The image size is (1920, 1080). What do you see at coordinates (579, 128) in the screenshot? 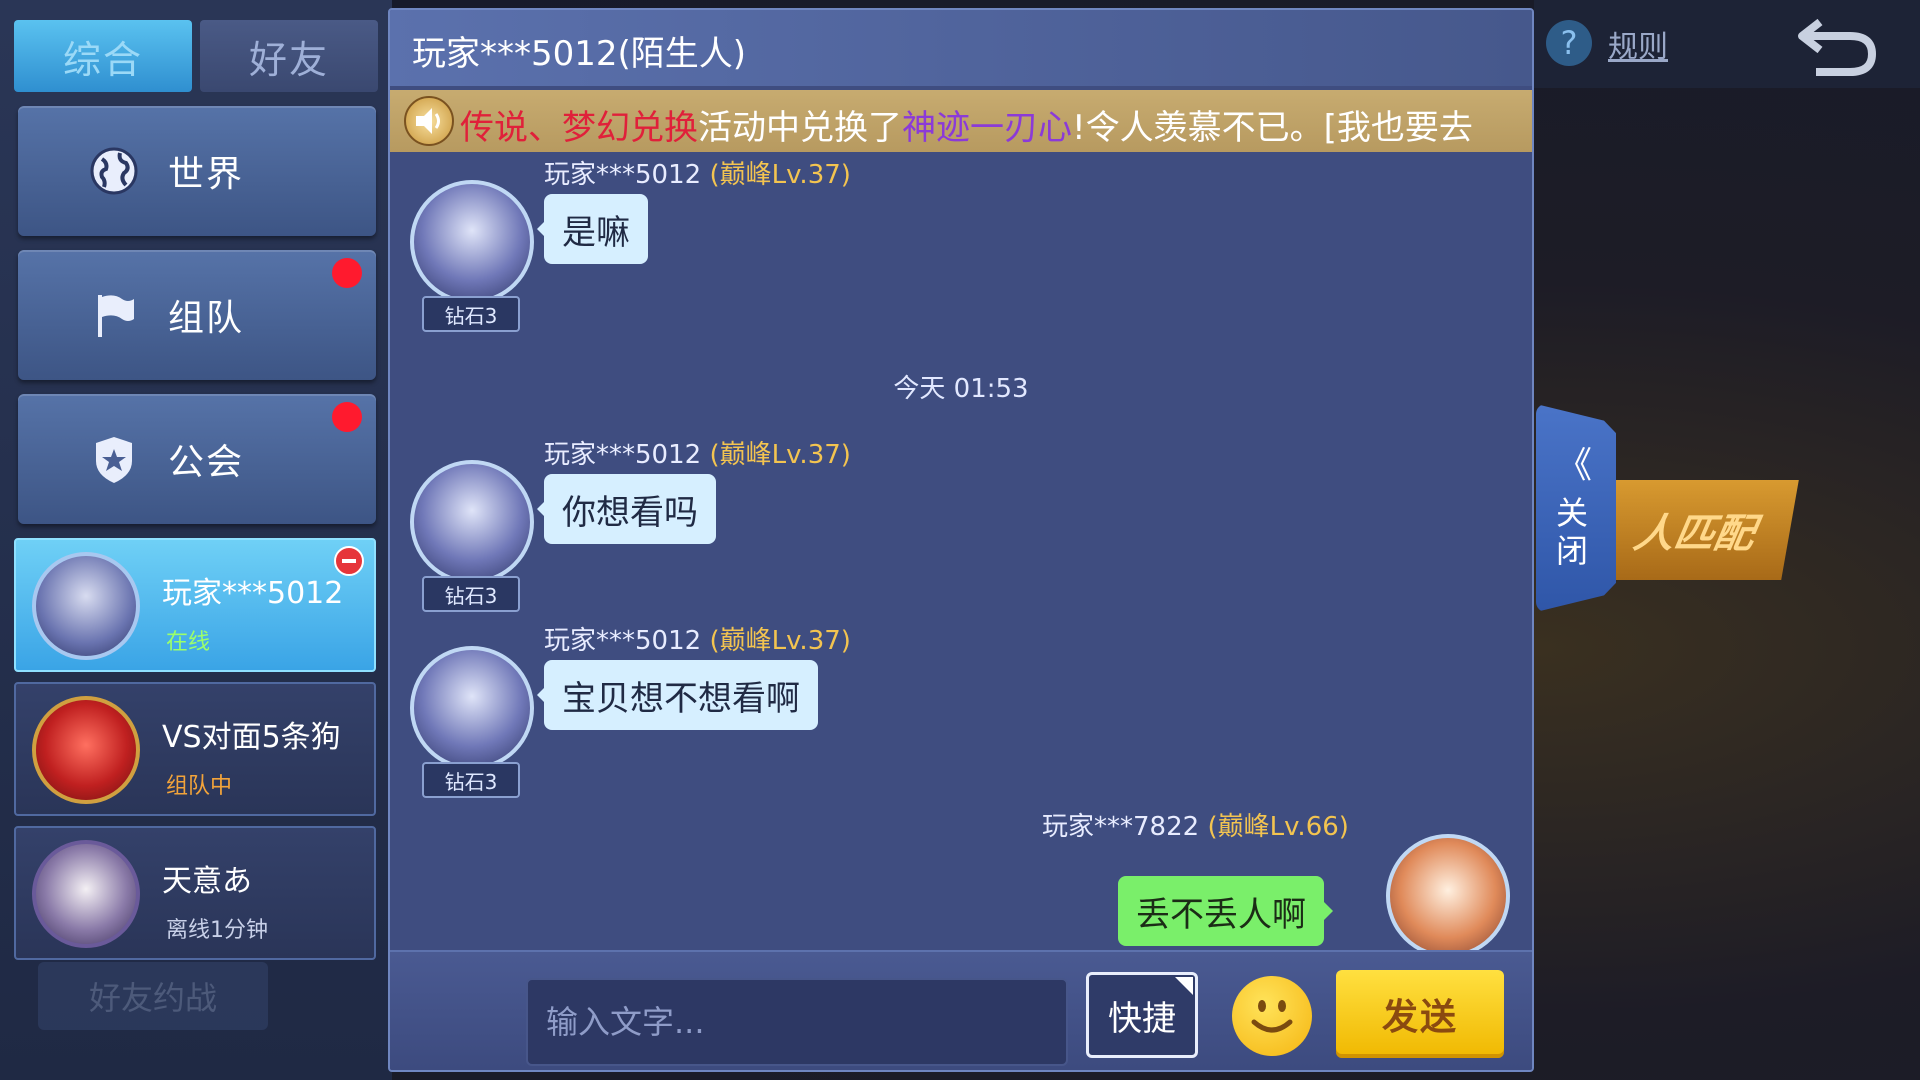
I see `notice-highlight: 传说、梦幻兑换` at bounding box center [579, 128].